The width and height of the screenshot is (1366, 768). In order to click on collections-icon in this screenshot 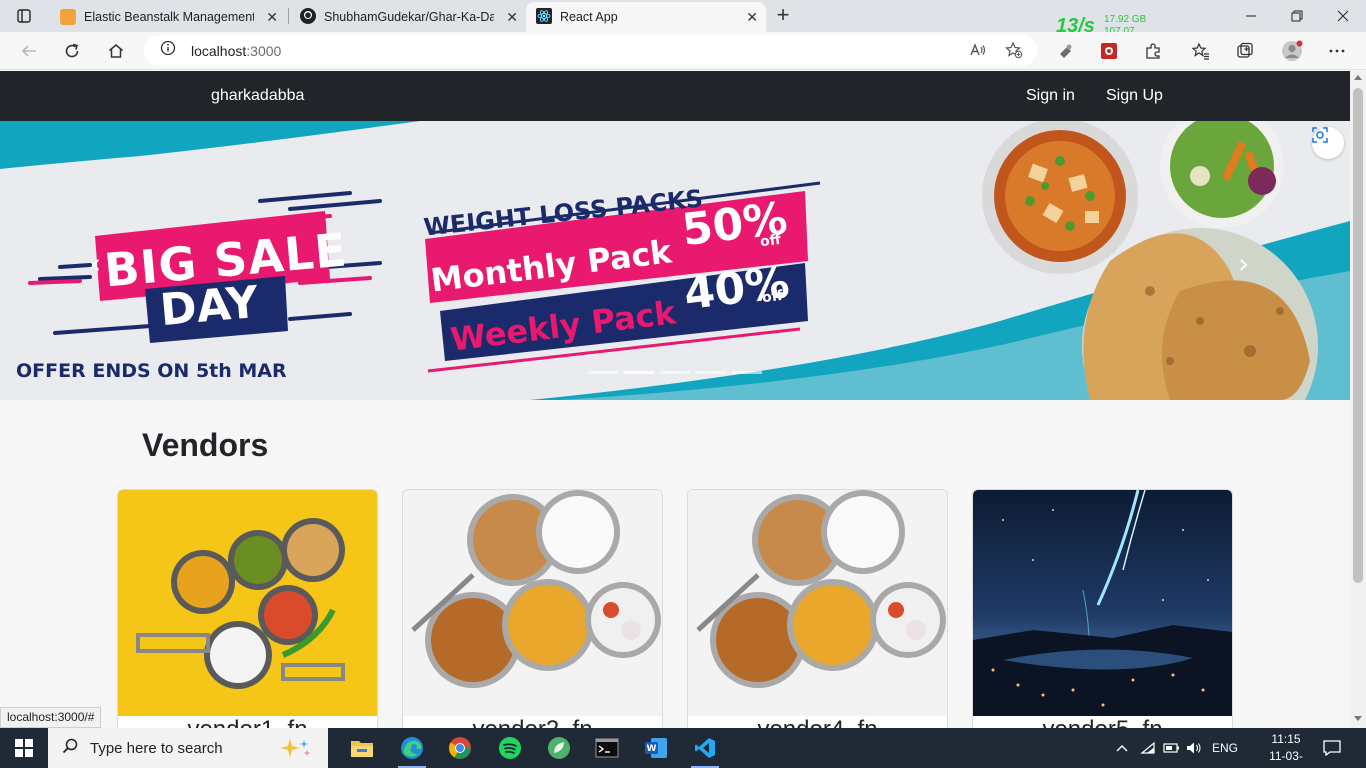, I will do `click(1245, 51)`.